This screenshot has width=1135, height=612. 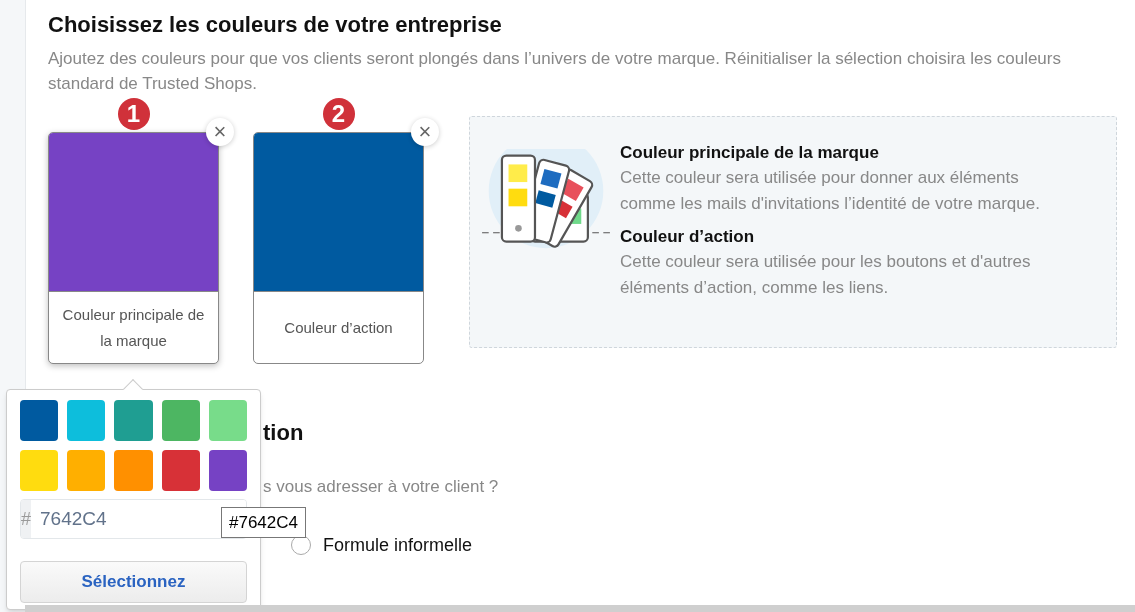 What do you see at coordinates (133, 114) in the screenshot?
I see `step-number-badge: 1` at bounding box center [133, 114].